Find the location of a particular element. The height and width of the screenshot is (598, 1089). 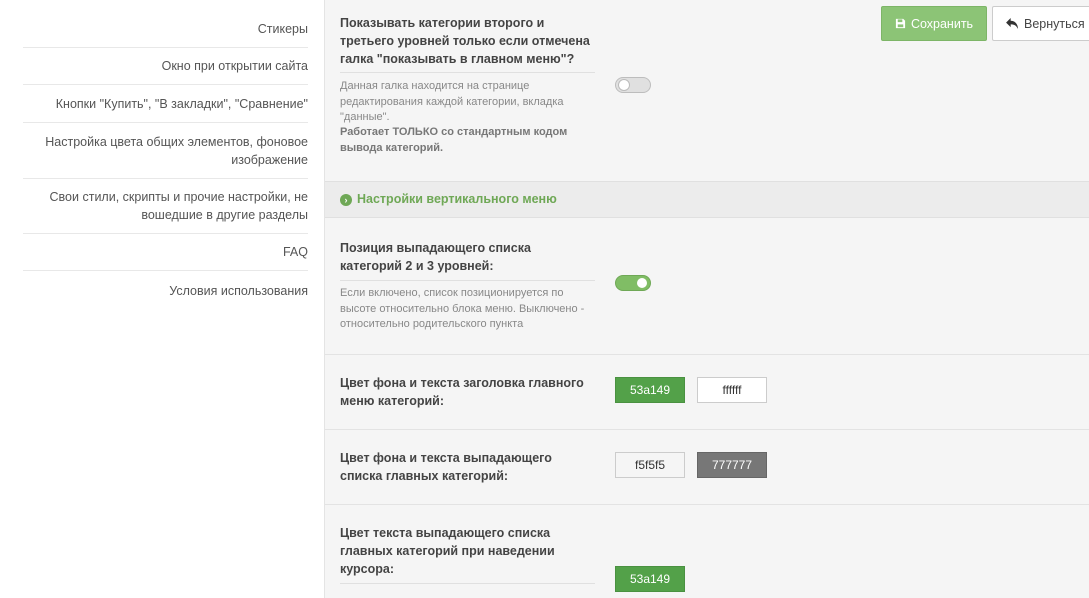

section-header-vertical-menu: › Настройки вертикального меню is located at coordinates (707, 199).